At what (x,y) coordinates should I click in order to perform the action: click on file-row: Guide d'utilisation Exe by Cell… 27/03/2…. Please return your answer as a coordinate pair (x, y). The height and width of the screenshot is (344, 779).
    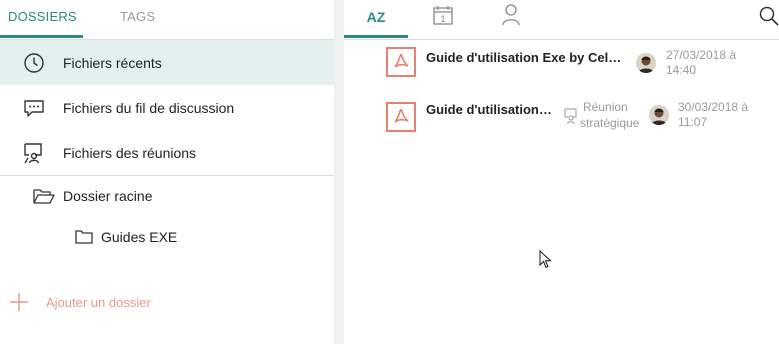
    Looking at the image, I should click on (561, 62).